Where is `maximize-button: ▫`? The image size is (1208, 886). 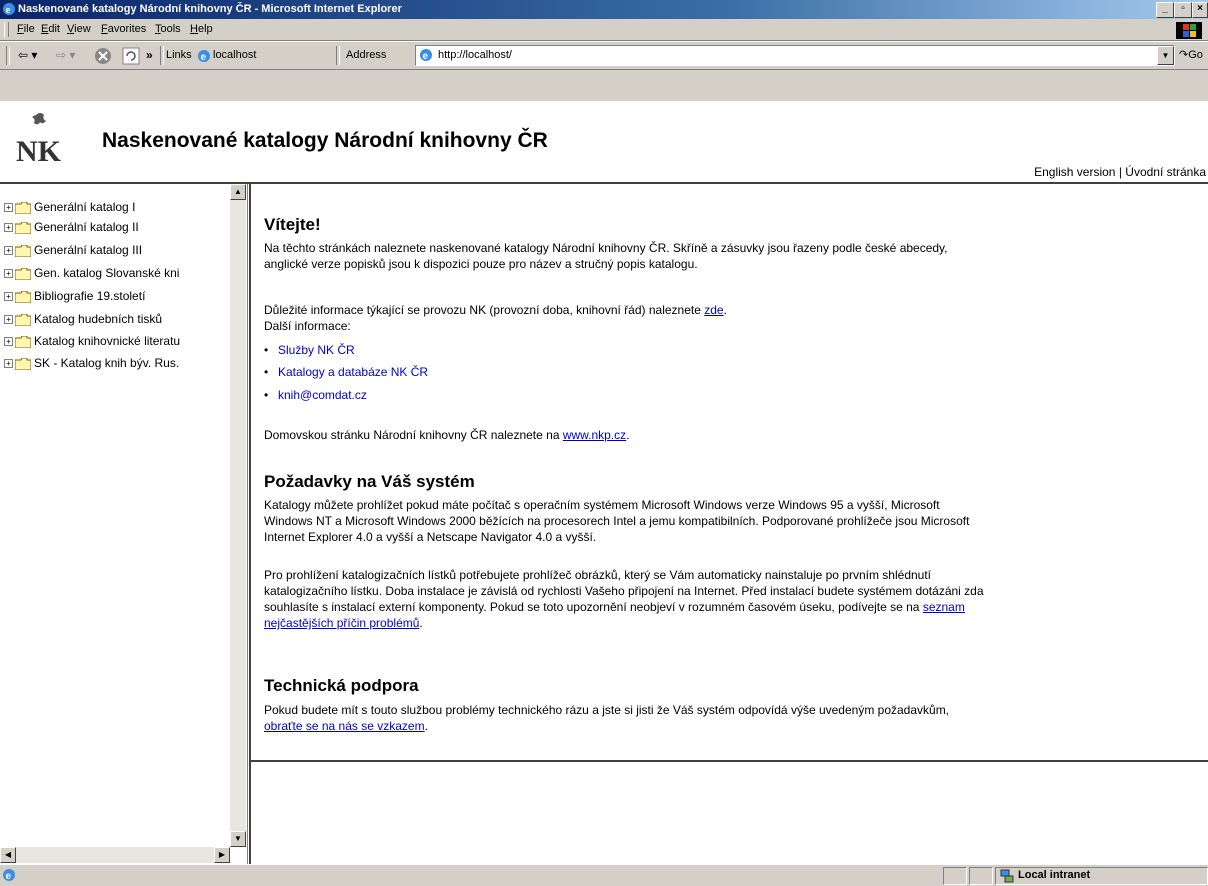
maximize-button: ▫ is located at coordinates (1183, 10).